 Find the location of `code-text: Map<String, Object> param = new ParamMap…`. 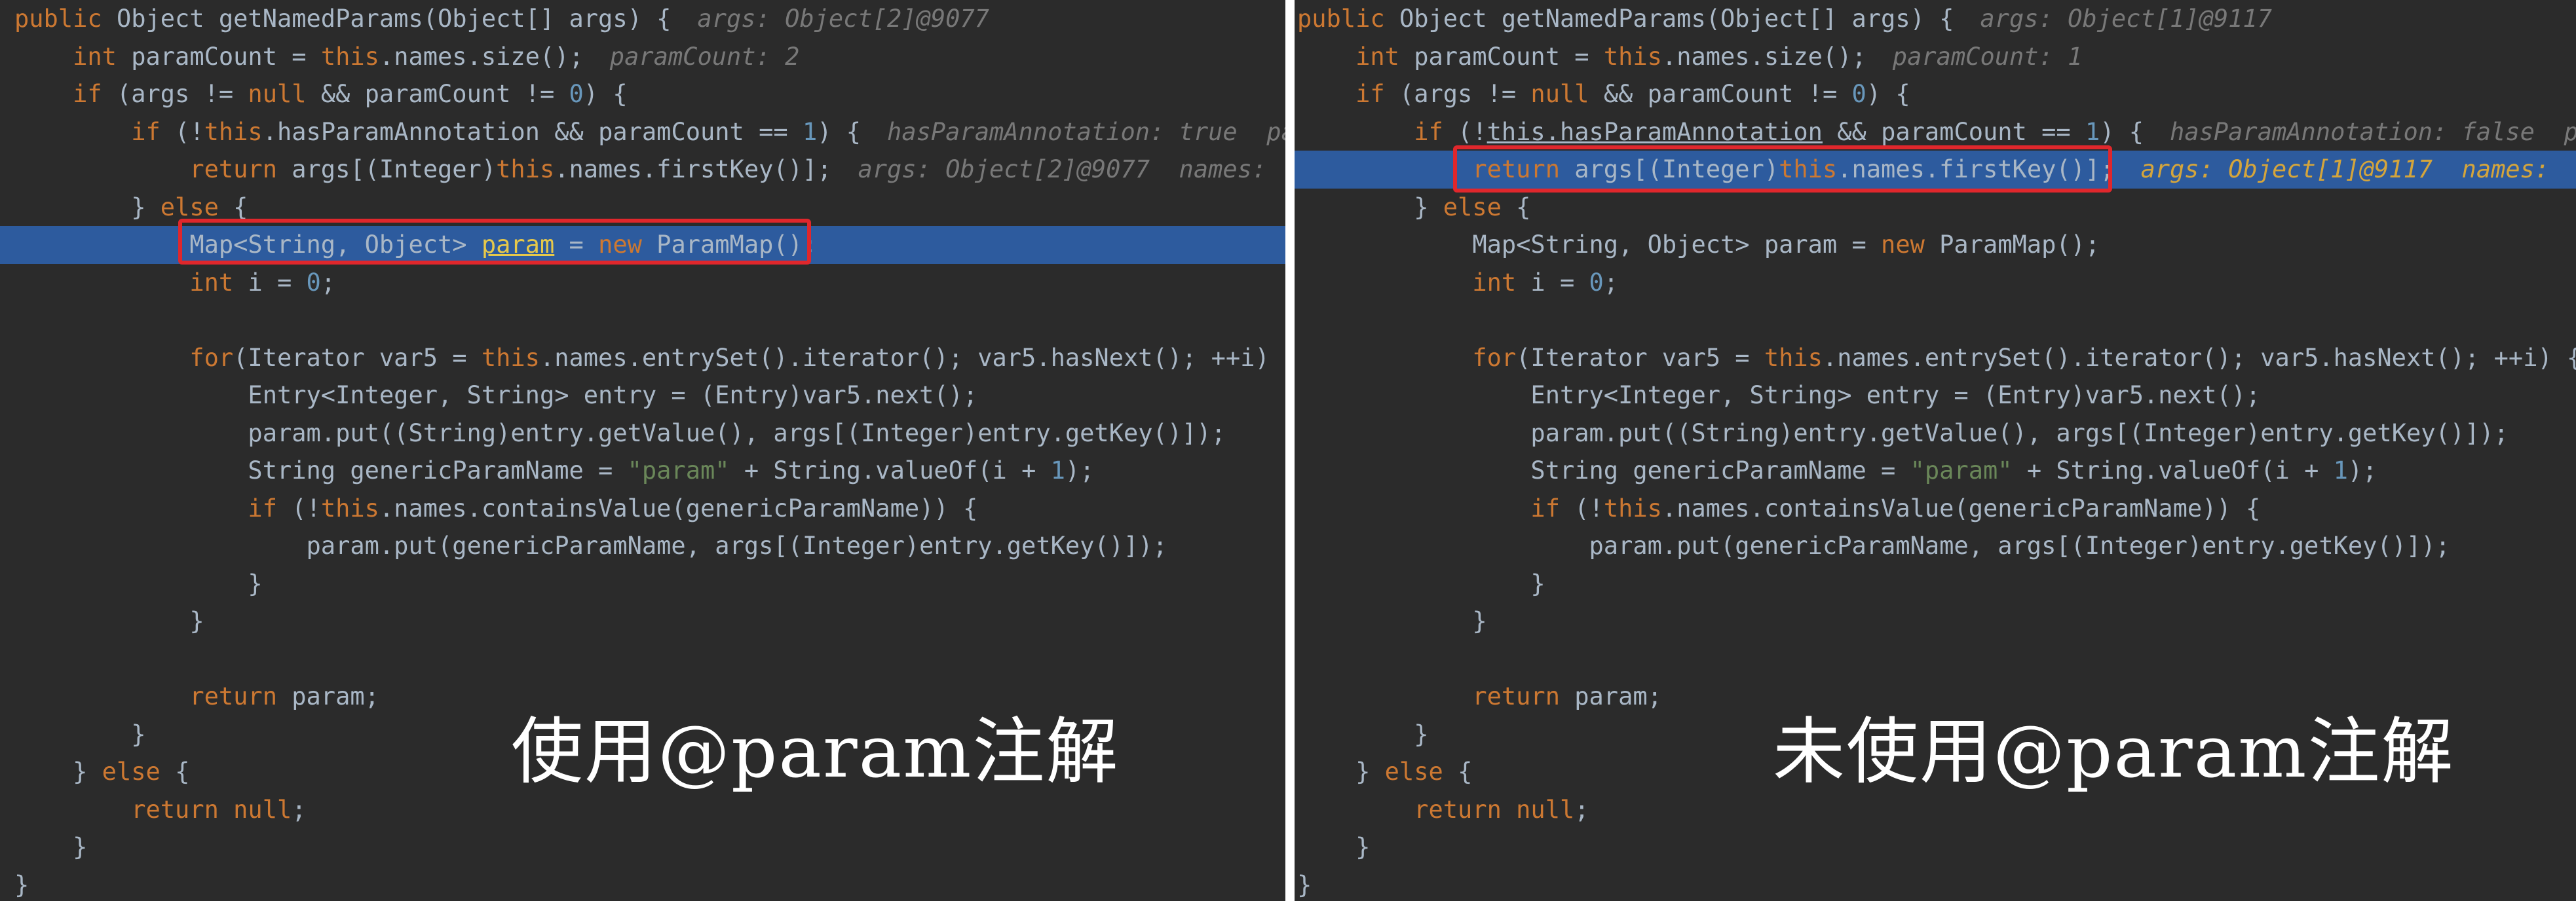

code-text: Map<String, Object> param = new ParamMap… is located at coordinates (1698, 245).